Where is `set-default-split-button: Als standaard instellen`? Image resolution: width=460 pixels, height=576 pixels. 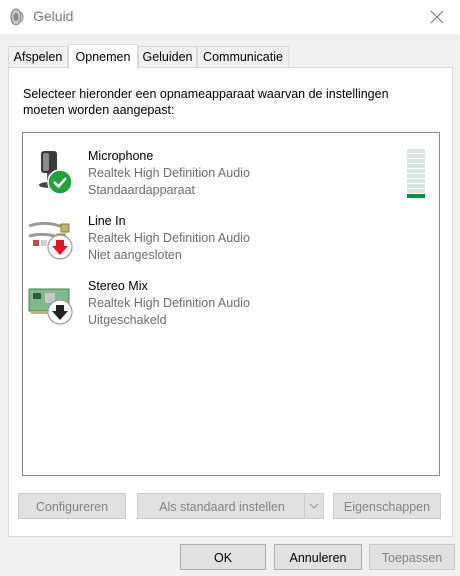
set-default-split-button: Als standaard instellen is located at coordinates (230, 506).